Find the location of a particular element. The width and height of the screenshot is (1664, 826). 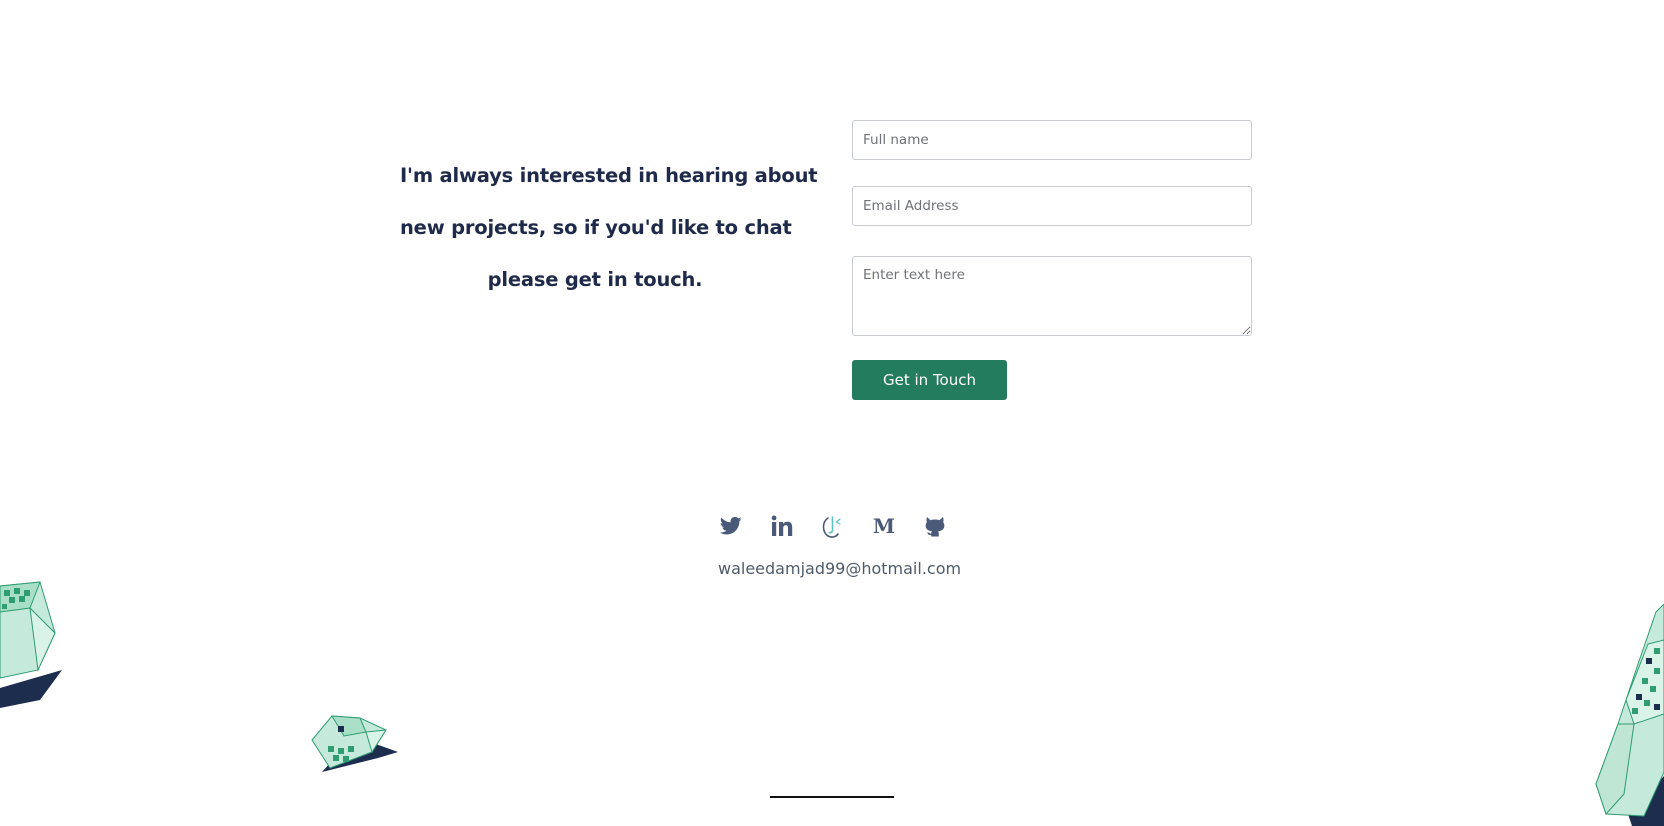

codepen-link is located at coordinates (833, 526).